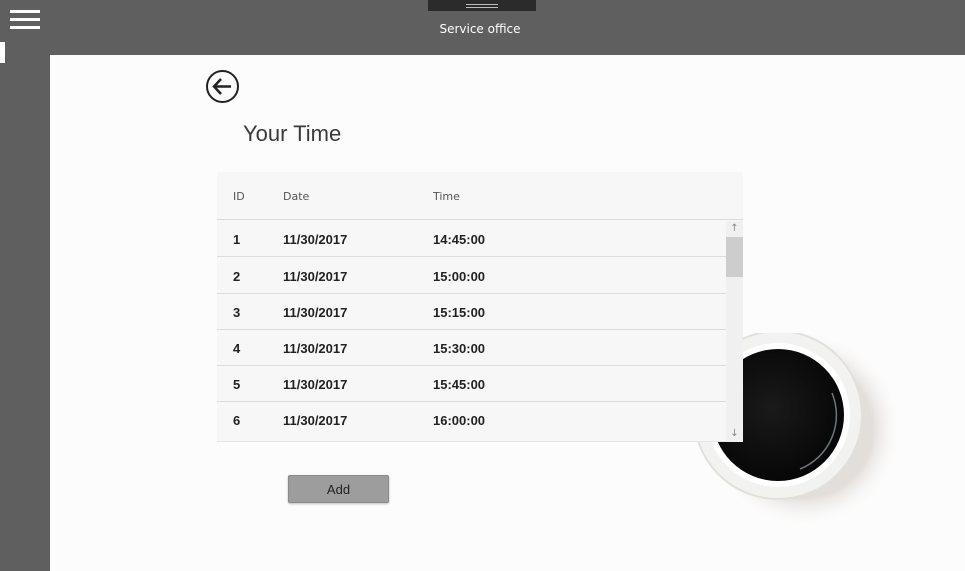  What do you see at coordinates (446, 196) in the screenshot?
I see `column-header-time: Time` at bounding box center [446, 196].